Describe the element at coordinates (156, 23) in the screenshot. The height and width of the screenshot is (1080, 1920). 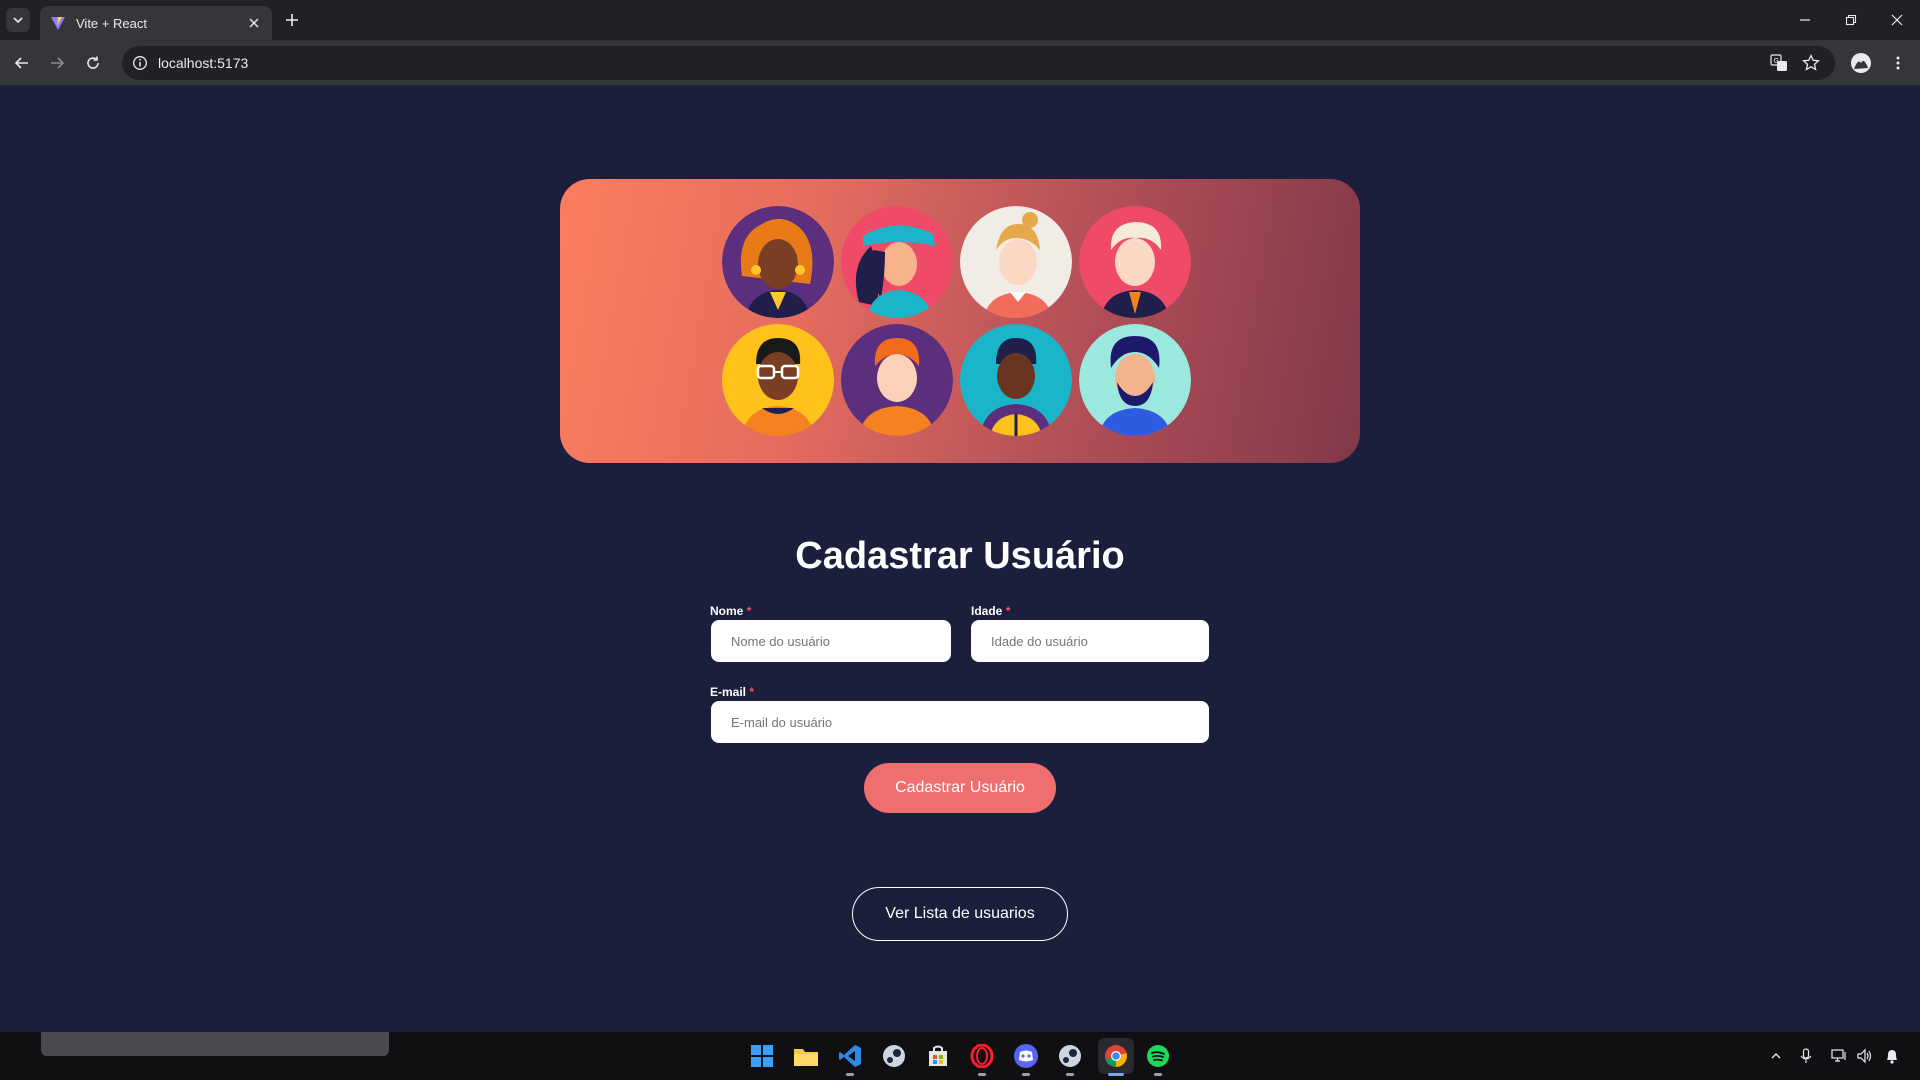
I see `browser-tab: Vite + React` at that location.